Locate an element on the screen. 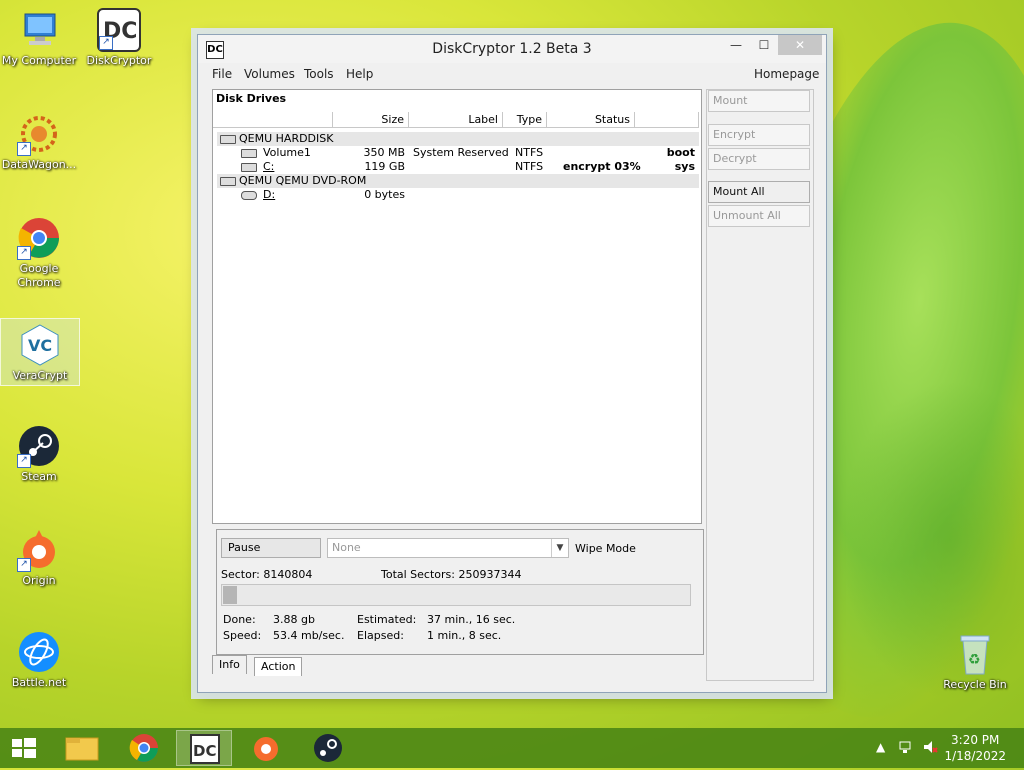 The image size is (1024, 770). mount-button: Mount is located at coordinates (759, 101).